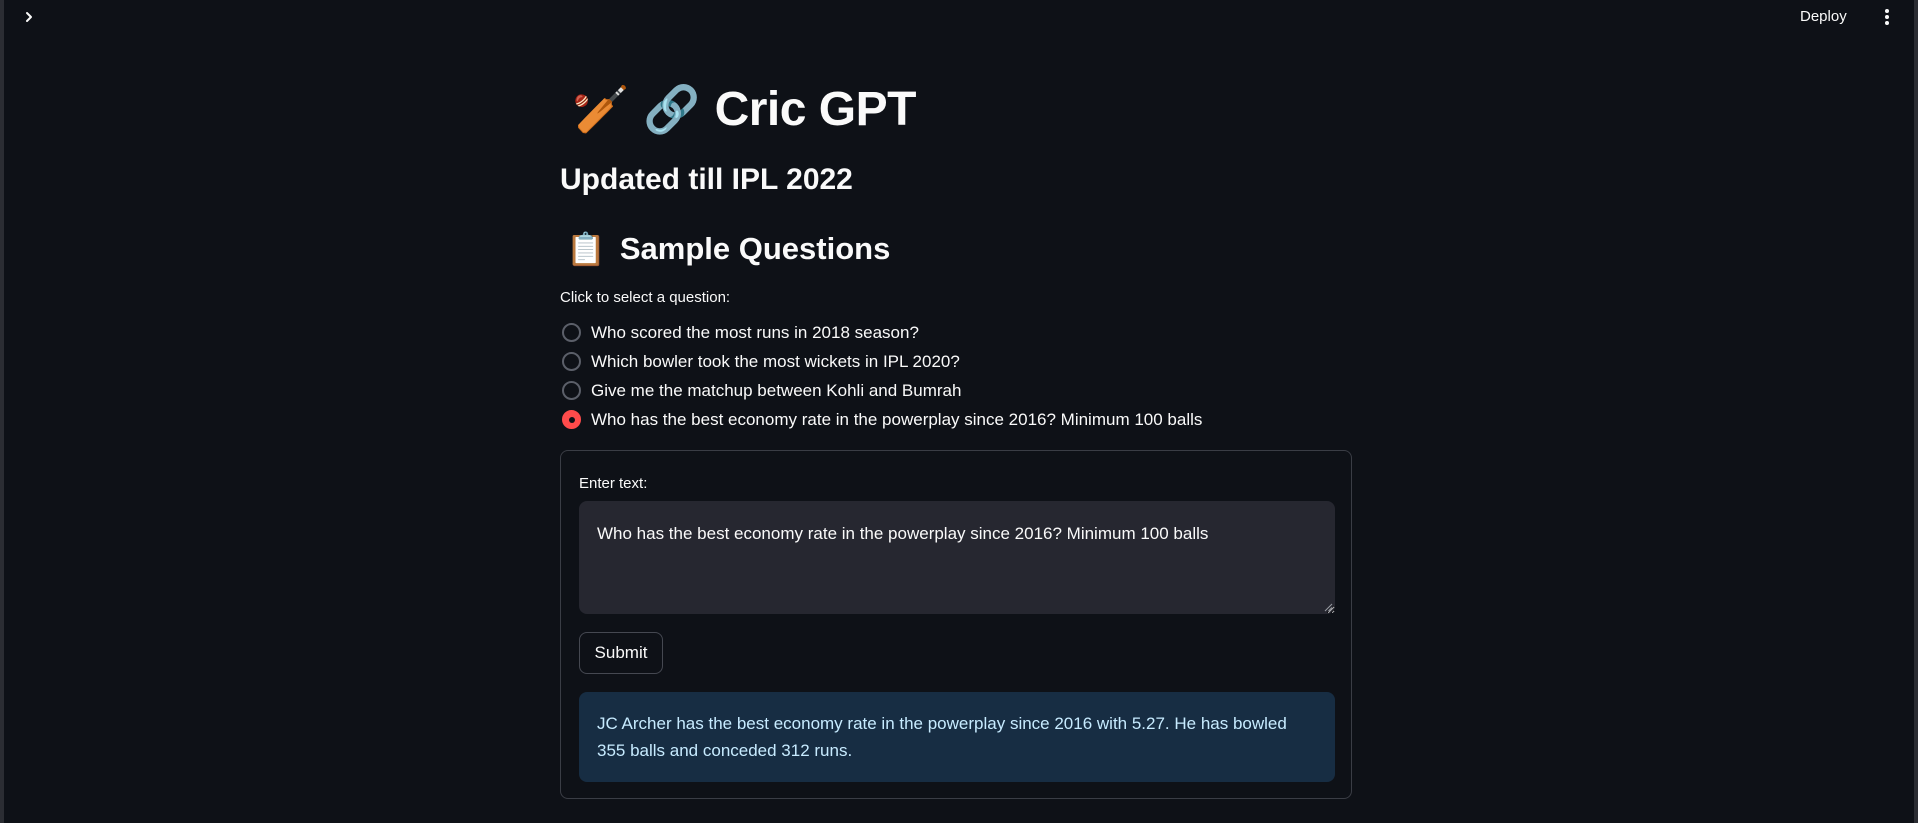  I want to click on sample-questions-title: Sample Questions, so click(755, 248).